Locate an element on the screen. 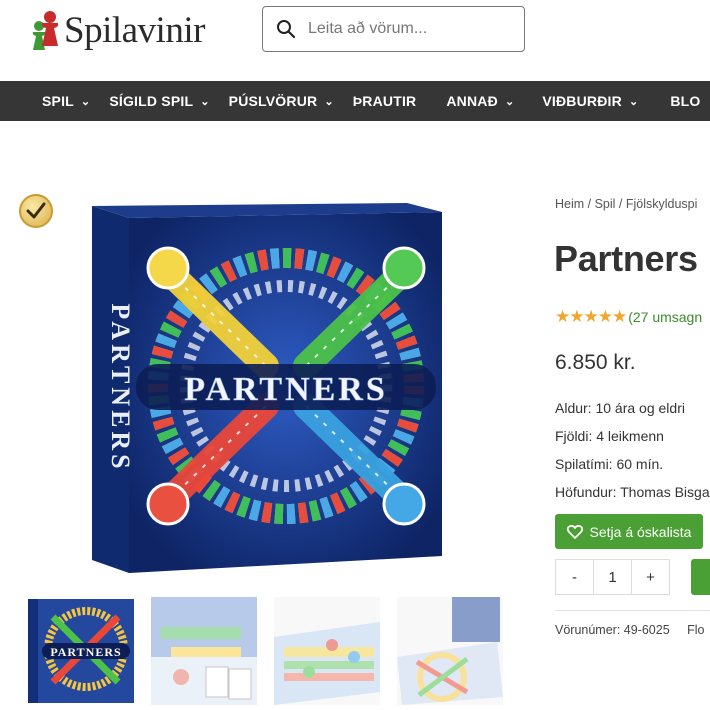 The image size is (710, 710). nav-item-blog: BLO is located at coordinates (681, 101).